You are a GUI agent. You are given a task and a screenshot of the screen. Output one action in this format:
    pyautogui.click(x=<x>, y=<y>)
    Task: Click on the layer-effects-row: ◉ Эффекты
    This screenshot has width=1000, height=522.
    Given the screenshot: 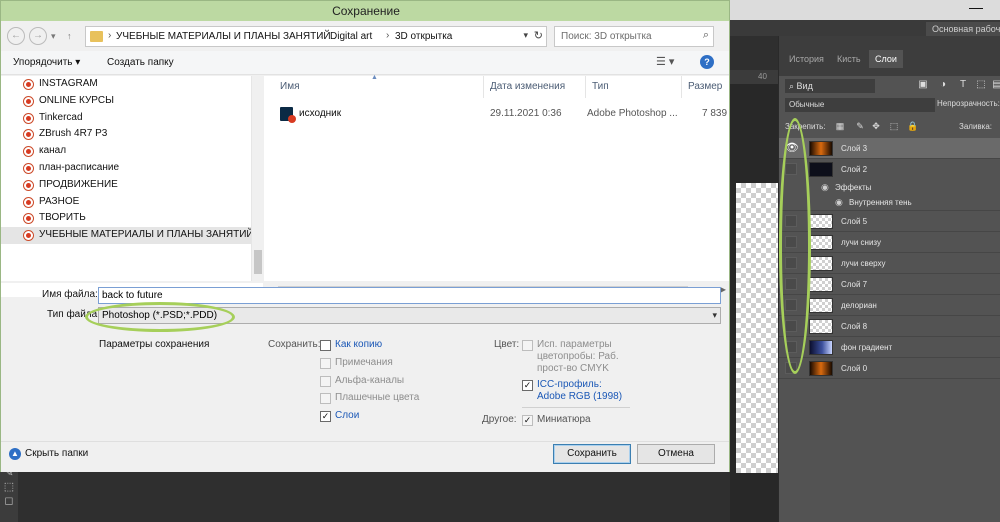 What is the action you would take?
    pyautogui.click(x=889, y=187)
    